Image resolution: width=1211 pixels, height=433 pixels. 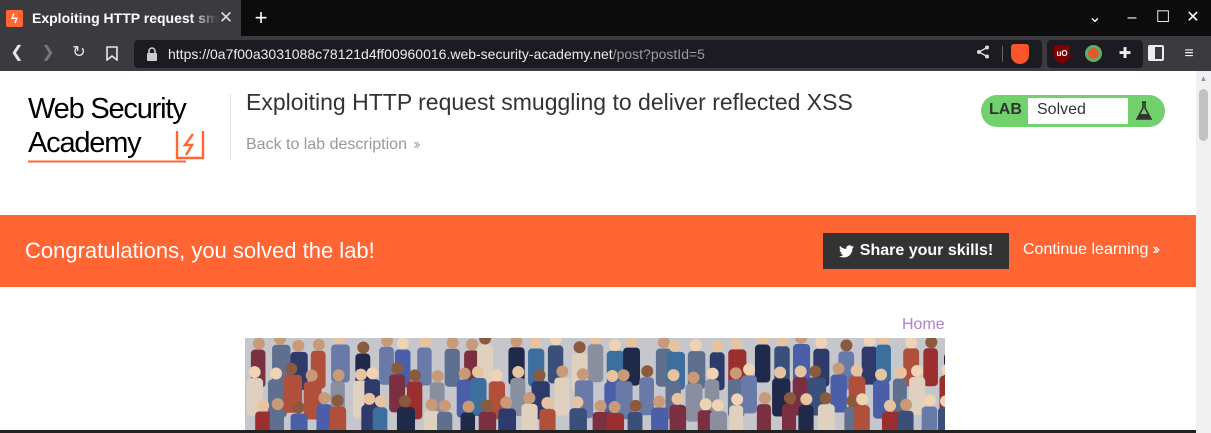 What do you see at coordinates (1062, 54) in the screenshot?
I see `ublock-icon: uO` at bounding box center [1062, 54].